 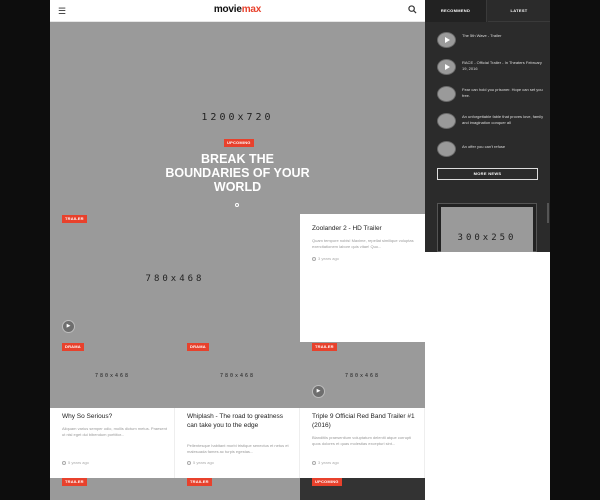 What do you see at coordinates (239, 143) in the screenshot?
I see `hero-category-badge: UPCOMING` at bounding box center [239, 143].